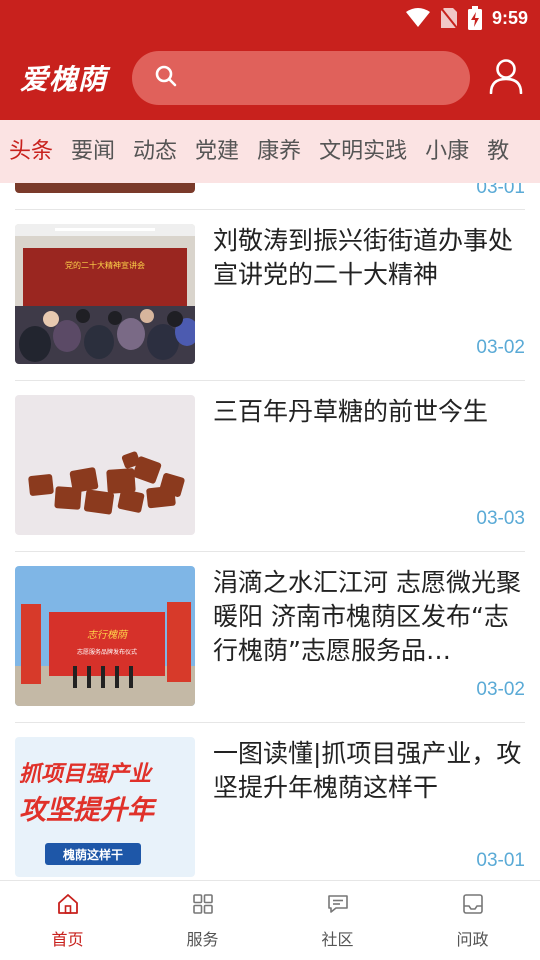 Image resolution: width=540 pixels, height=960 pixels. What do you see at coordinates (166, 78) in the screenshot?
I see `search-icon` at bounding box center [166, 78].